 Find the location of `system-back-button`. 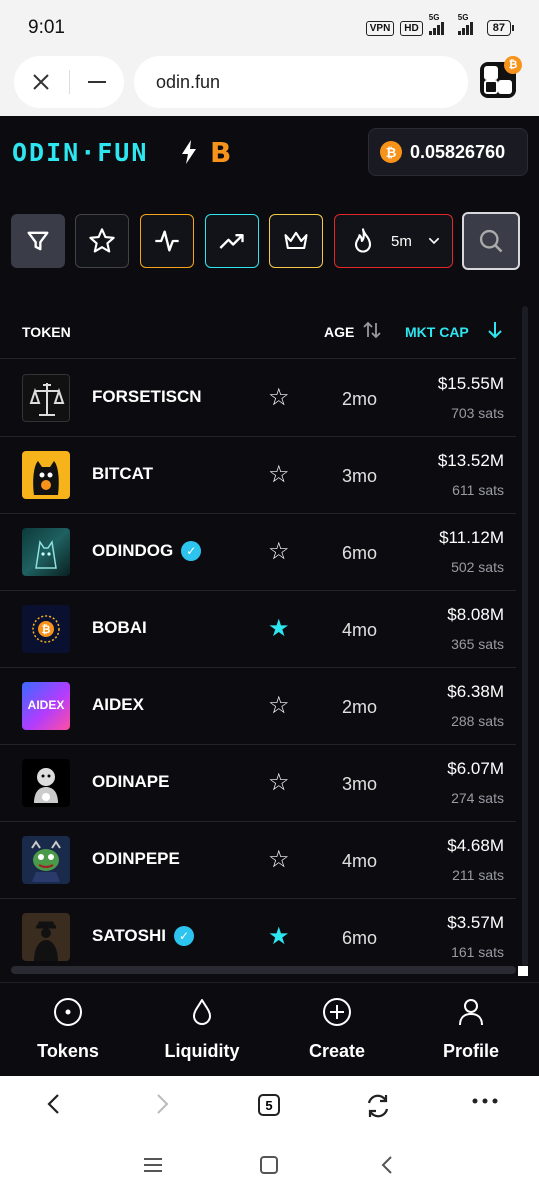

system-back-button is located at coordinates (387, 1168).